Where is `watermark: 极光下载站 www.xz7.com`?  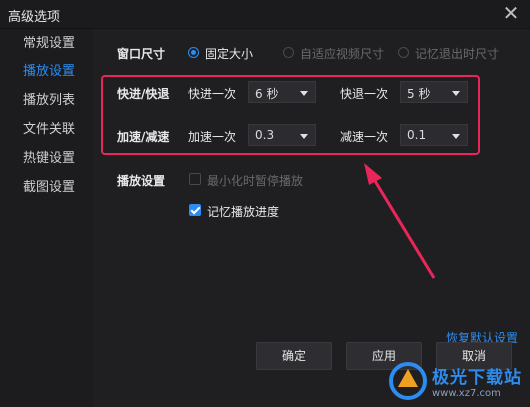
watermark: 极光下载站 www.xz7.com is located at coordinates (455, 381).